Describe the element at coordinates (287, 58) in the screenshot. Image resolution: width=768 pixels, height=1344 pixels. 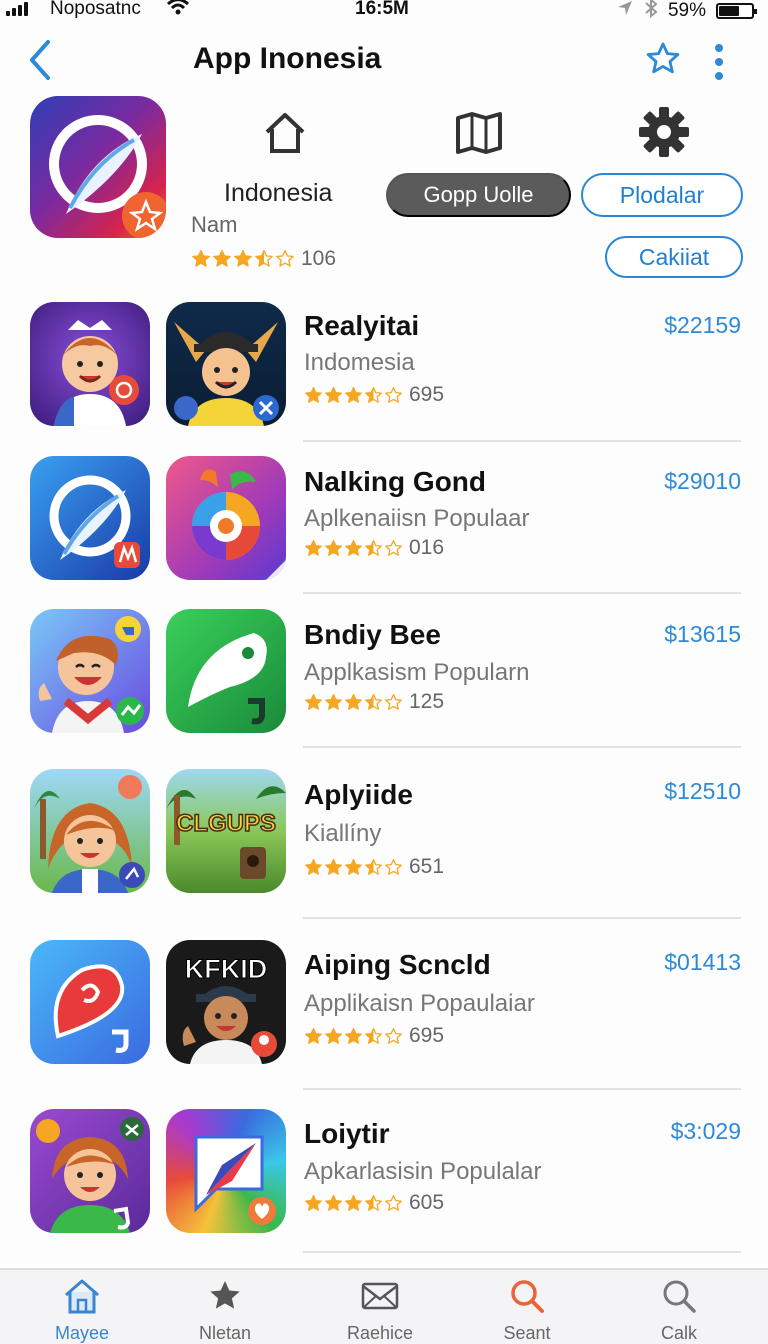
I see `page-title: App Inonesia` at that location.